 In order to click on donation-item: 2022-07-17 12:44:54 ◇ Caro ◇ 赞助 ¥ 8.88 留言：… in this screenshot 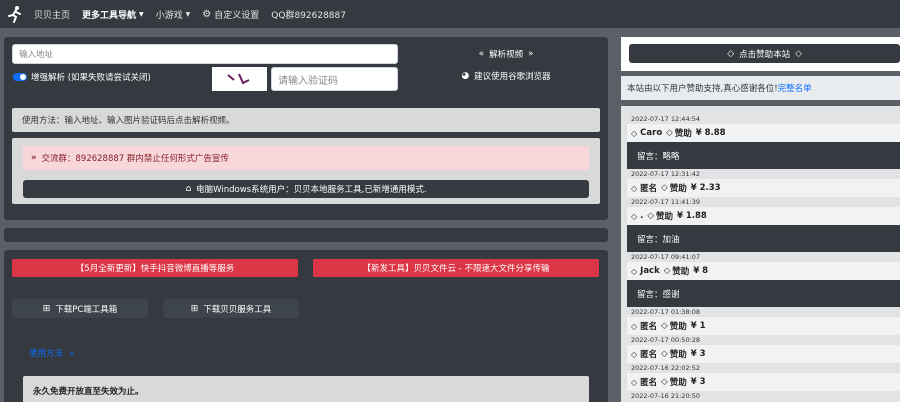, I will do `click(760, 141)`.